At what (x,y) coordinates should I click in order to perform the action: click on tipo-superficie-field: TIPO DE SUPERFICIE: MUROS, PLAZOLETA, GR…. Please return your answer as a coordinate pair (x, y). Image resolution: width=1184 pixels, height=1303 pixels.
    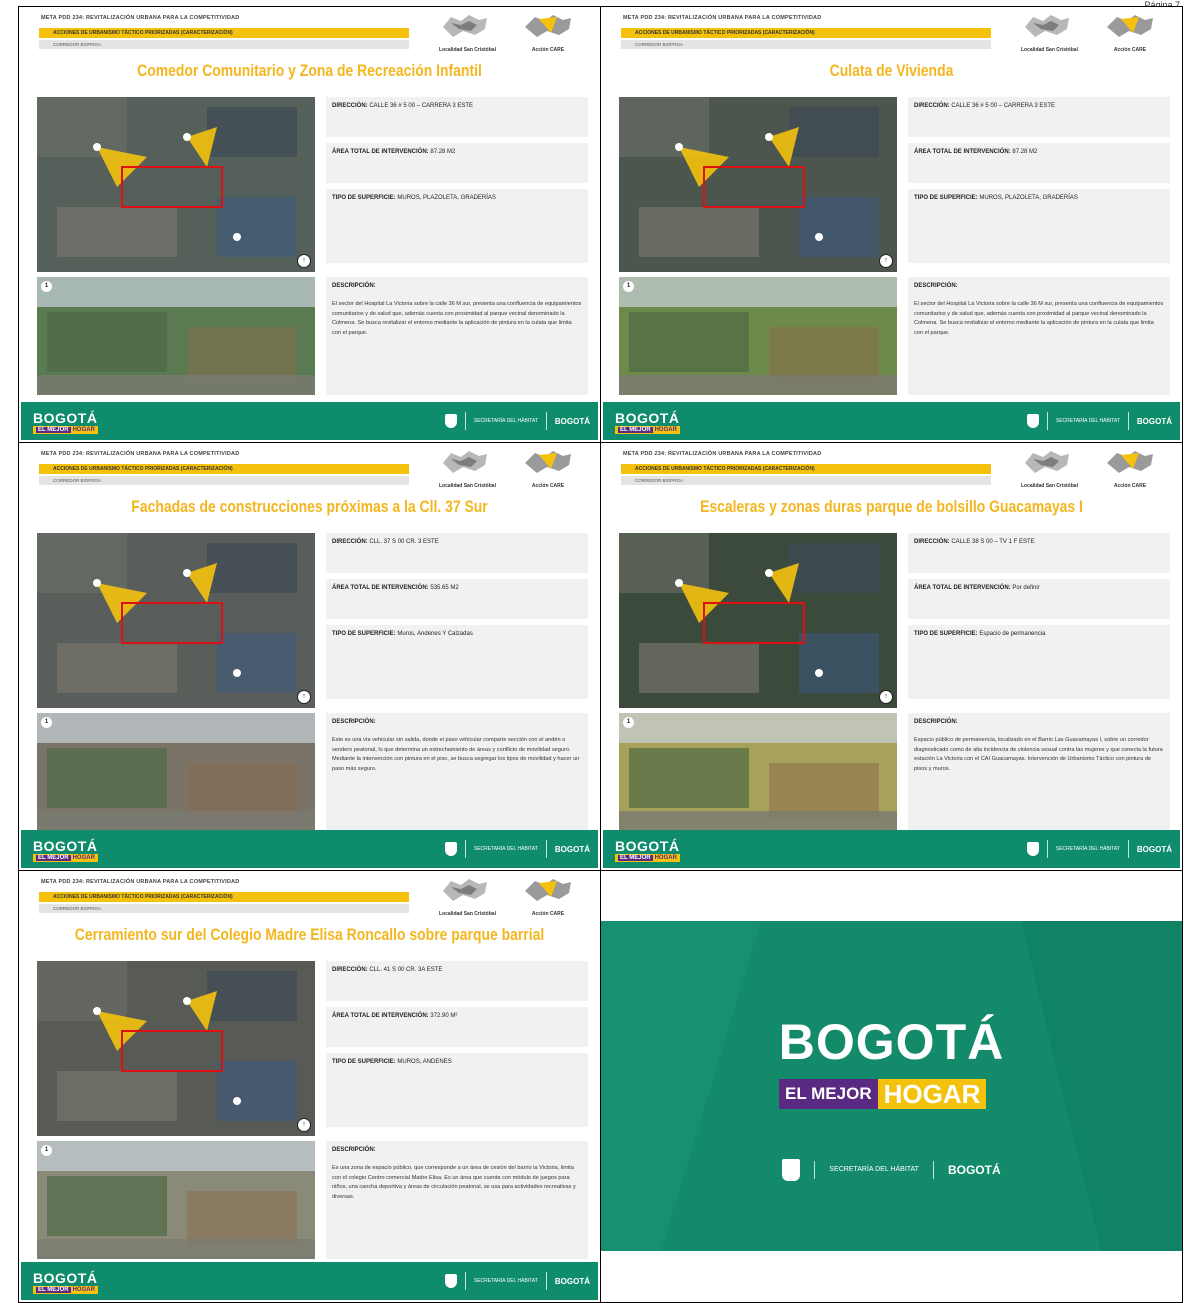
    Looking at the image, I should click on (457, 226).